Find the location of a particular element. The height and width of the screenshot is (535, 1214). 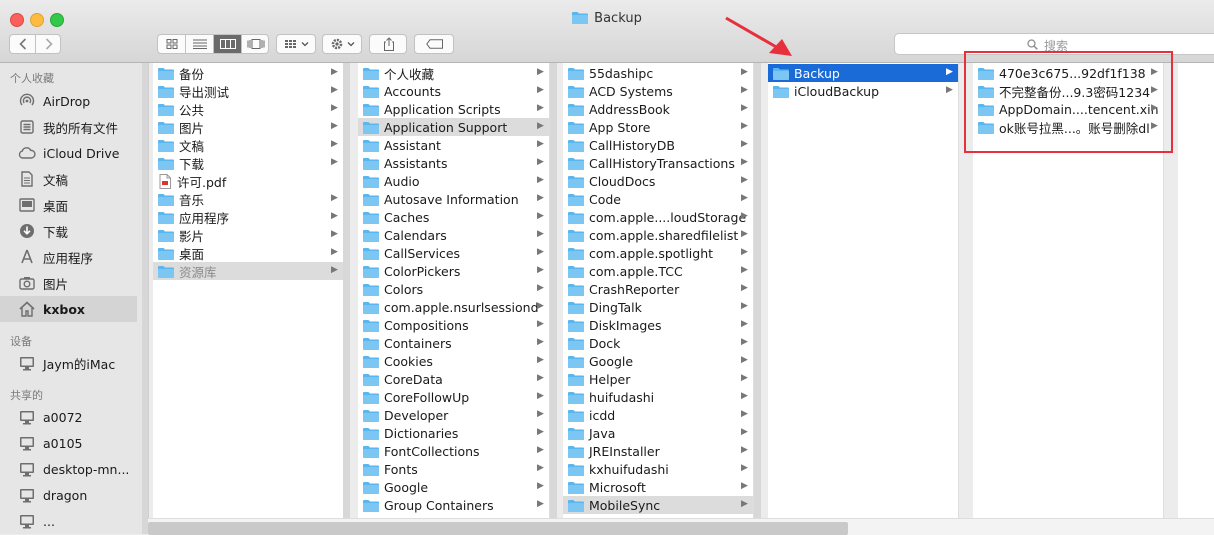

list-item: CallHistoryTransactions ▶ is located at coordinates (658, 163).